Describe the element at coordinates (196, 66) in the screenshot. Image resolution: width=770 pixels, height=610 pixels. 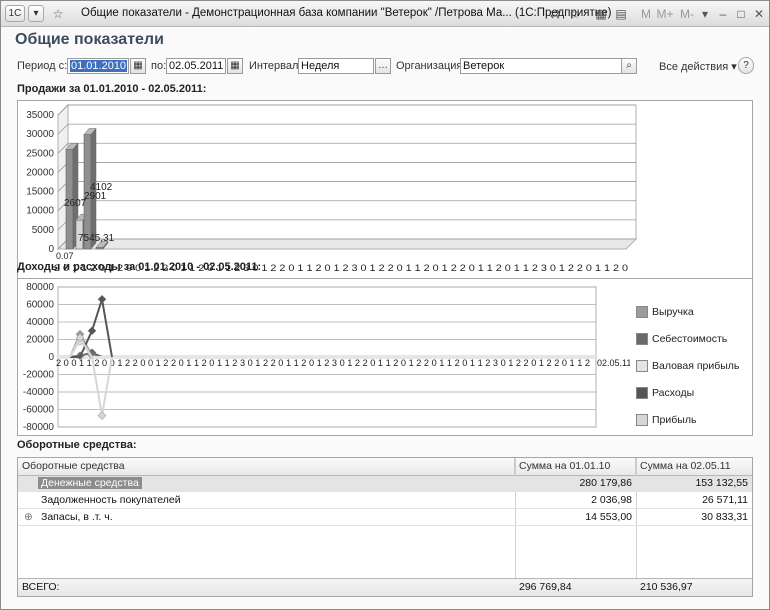
I see `period-to-field: 02.05.2011` at that location.